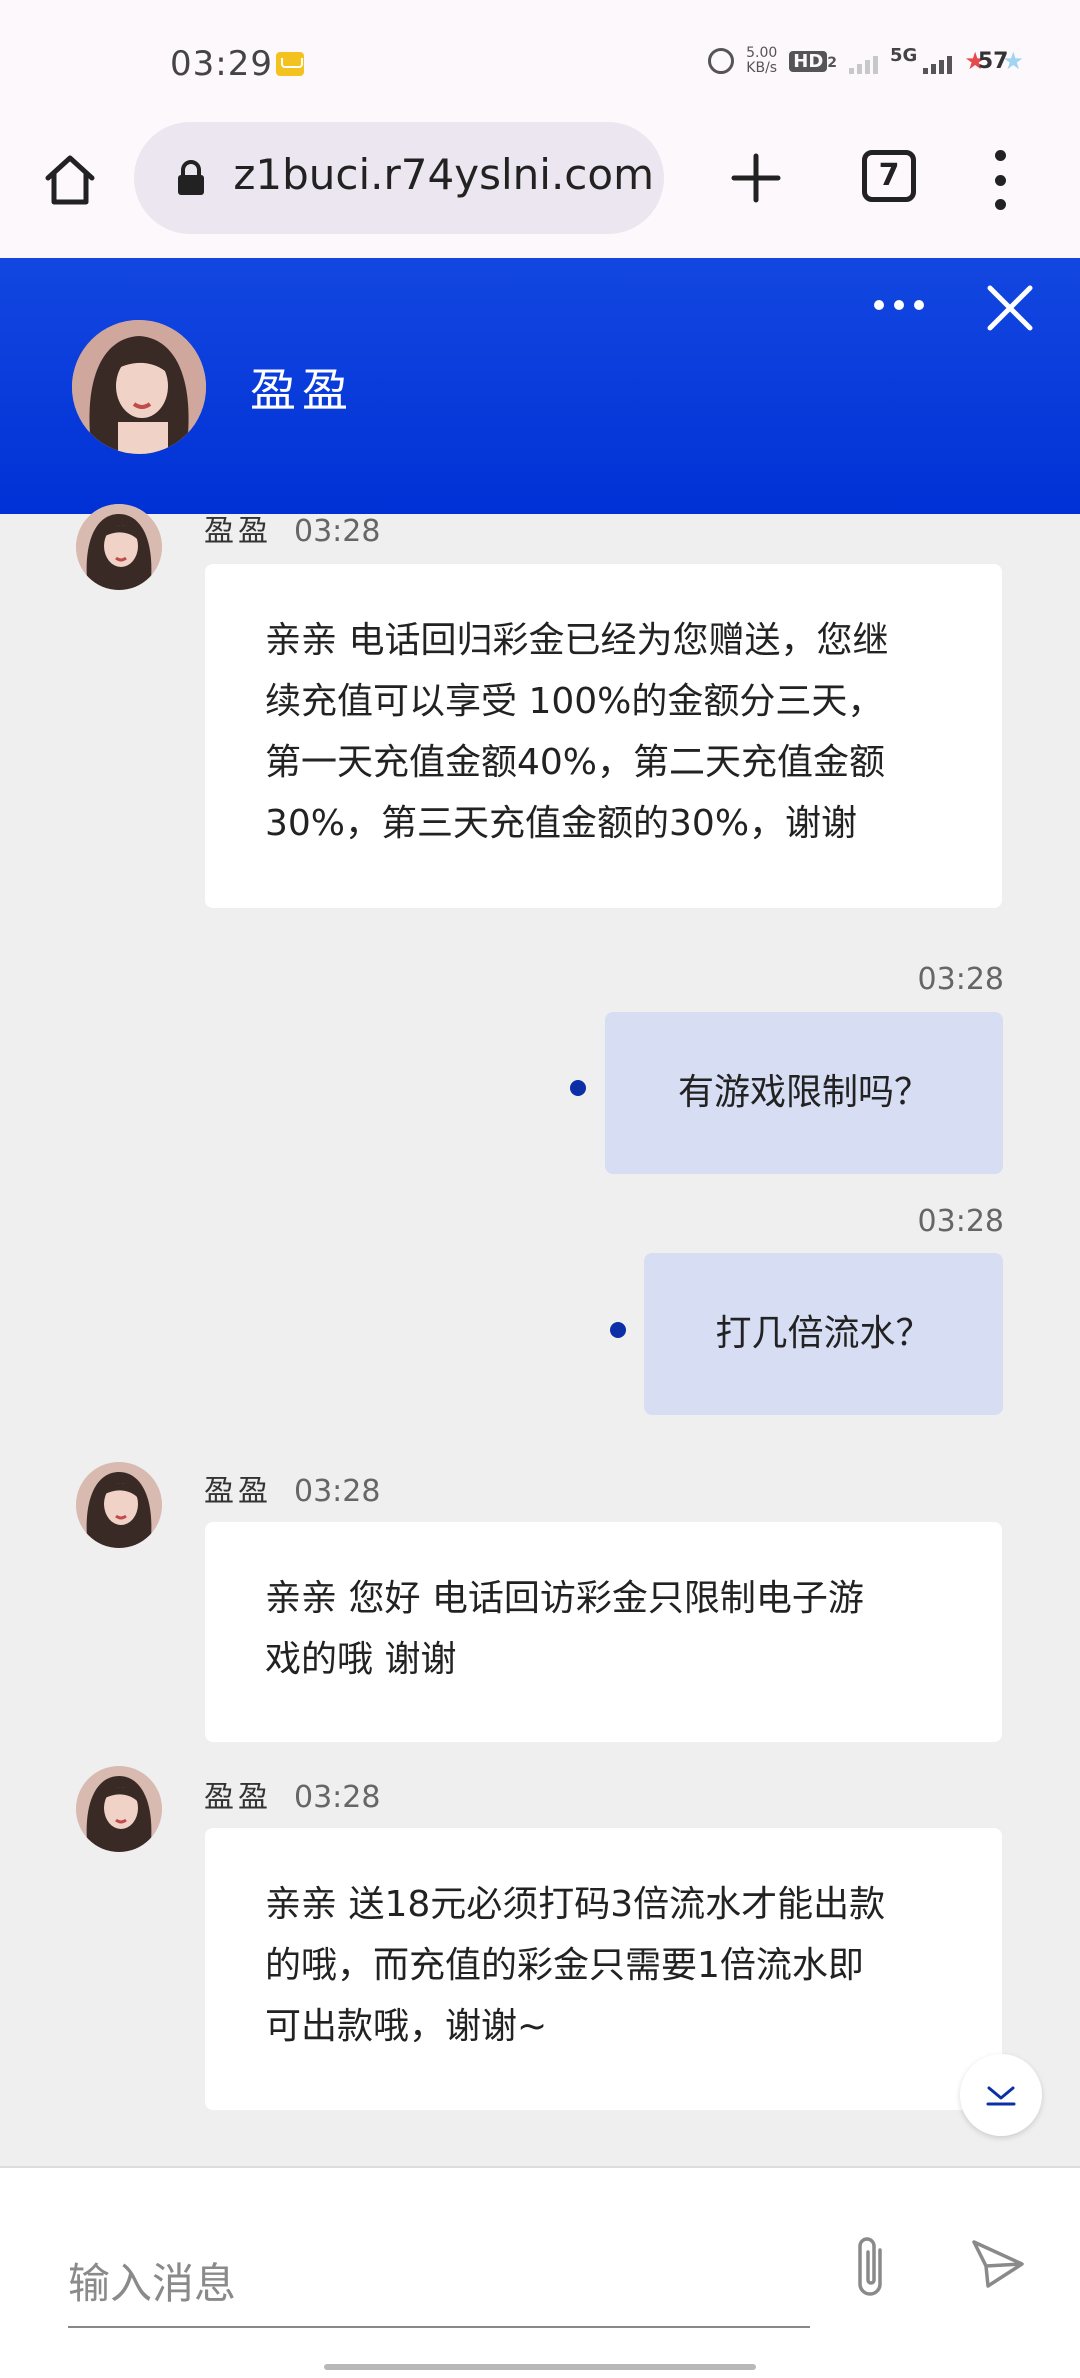  I want to click on message-line: 亲亲 您好 电话回访彩金只限制电子游, so click(564, 1598).